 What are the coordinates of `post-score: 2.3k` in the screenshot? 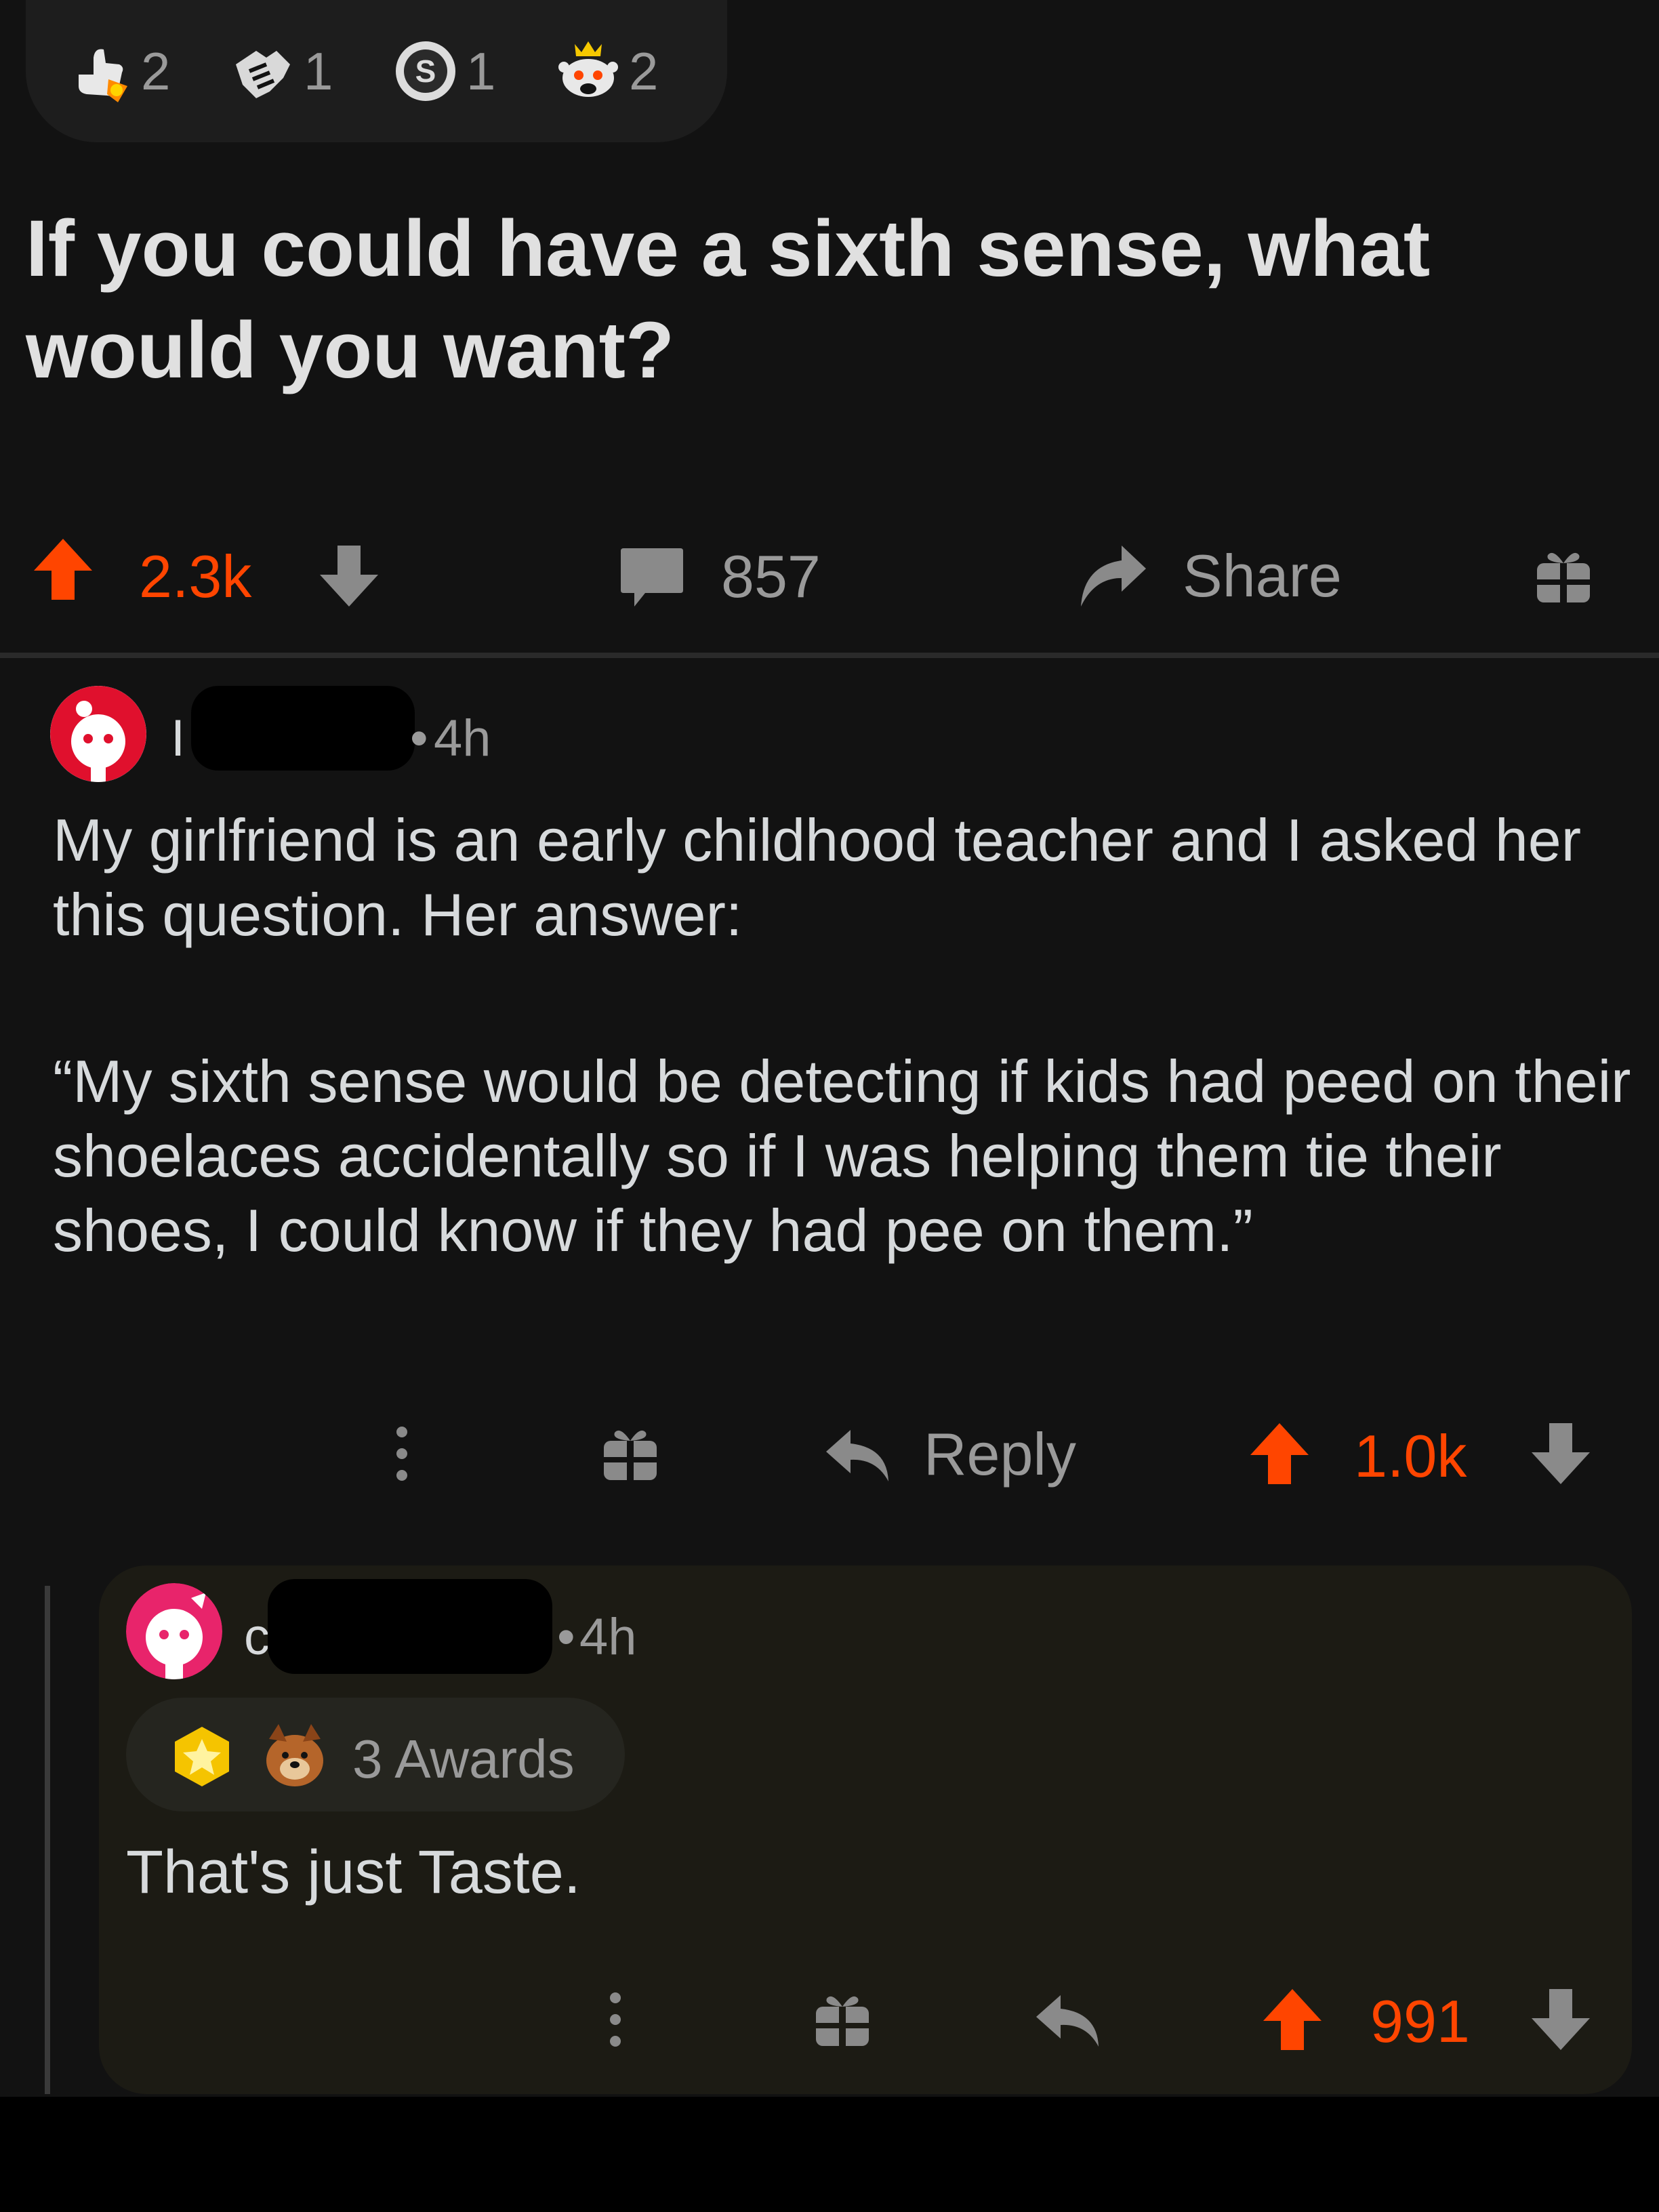 It's located at (195, 576).